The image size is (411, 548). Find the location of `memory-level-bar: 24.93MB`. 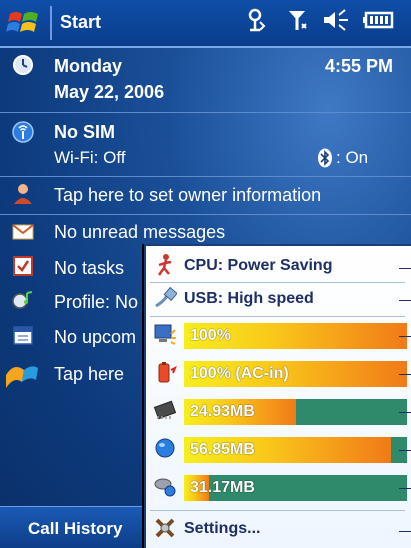

memory-level-bar: 24.93MB is located at coordinates (295, 412).